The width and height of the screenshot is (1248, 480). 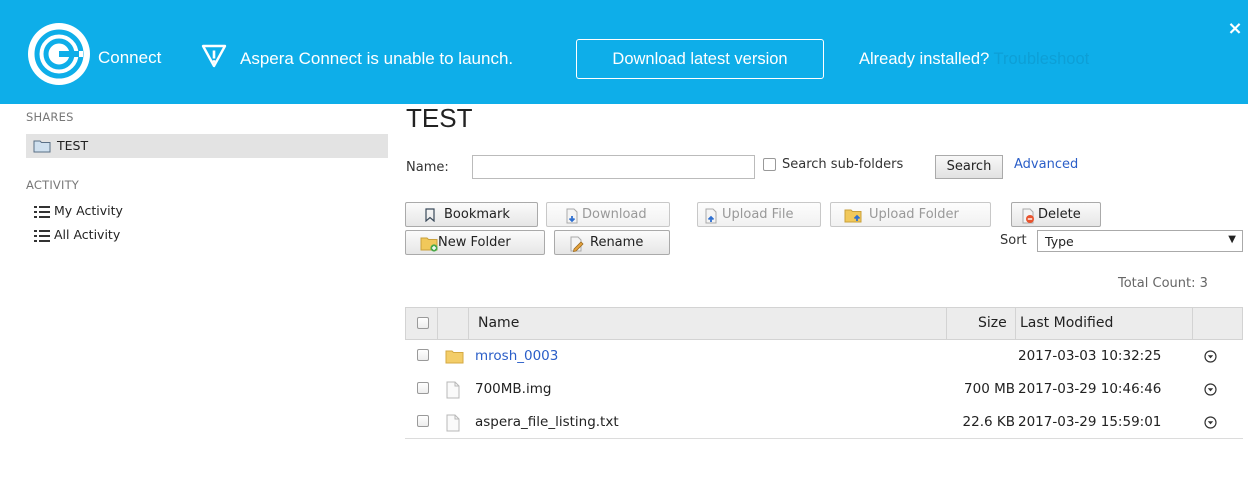 What do you see at coordinates (1028, 216) in the screenshot?
I see `delete-icon` at bounding box center [1028, 216].